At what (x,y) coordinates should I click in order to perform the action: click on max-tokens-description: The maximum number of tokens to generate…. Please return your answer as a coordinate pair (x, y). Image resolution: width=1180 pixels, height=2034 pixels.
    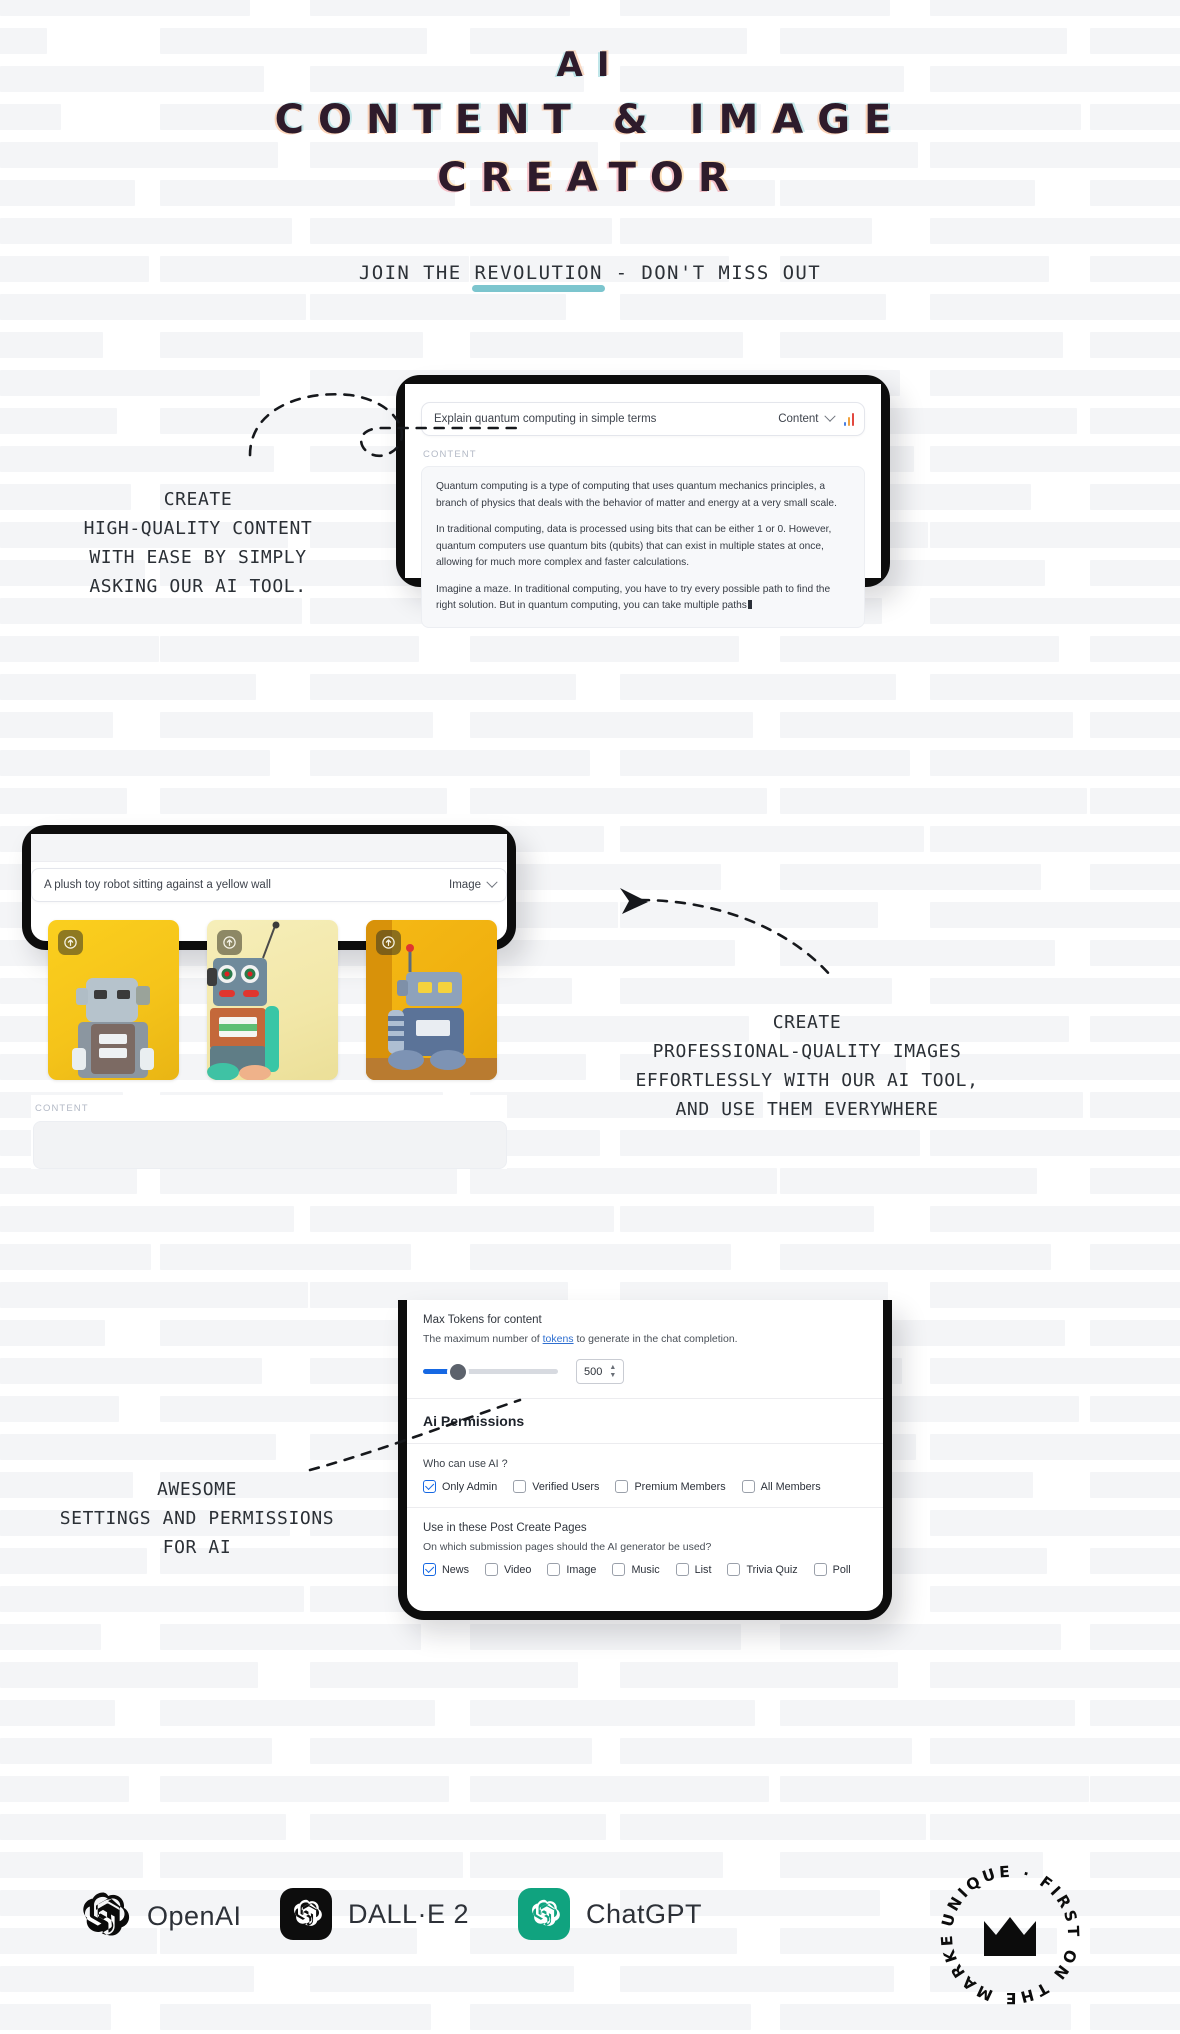
    Looking at the image, I should click on (580, 1339).